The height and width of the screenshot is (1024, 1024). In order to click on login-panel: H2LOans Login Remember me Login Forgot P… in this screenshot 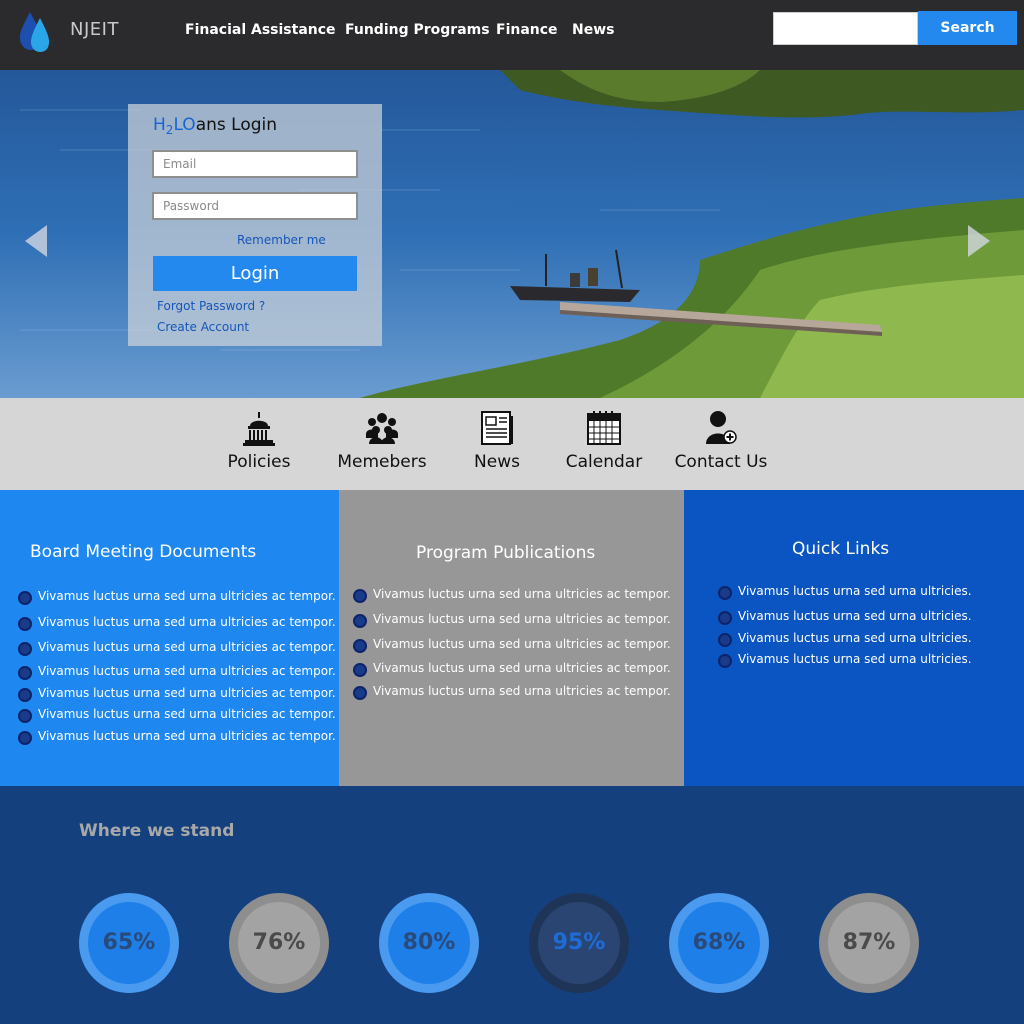, I will do `click(255, 225)`.